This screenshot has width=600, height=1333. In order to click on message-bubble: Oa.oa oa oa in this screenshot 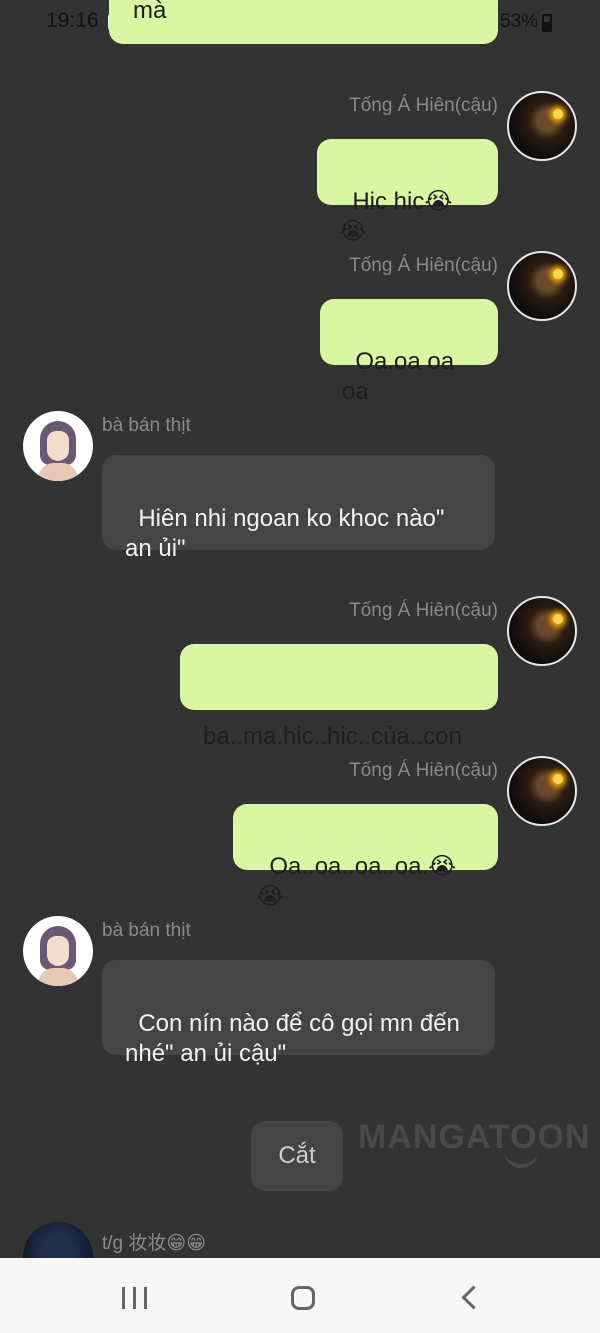, I will do `click(409, 352)`.